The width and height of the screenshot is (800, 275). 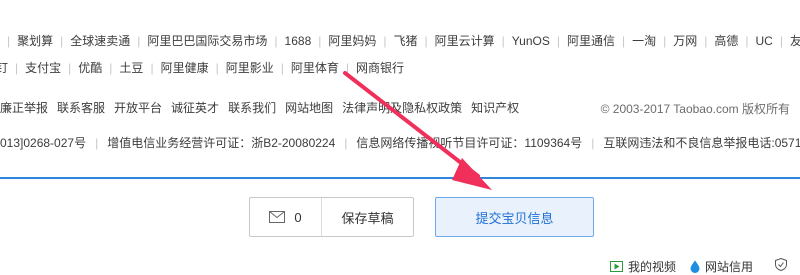 I want to click on link-ali-telecom: 阿里通信, so click(x=591, y=41).